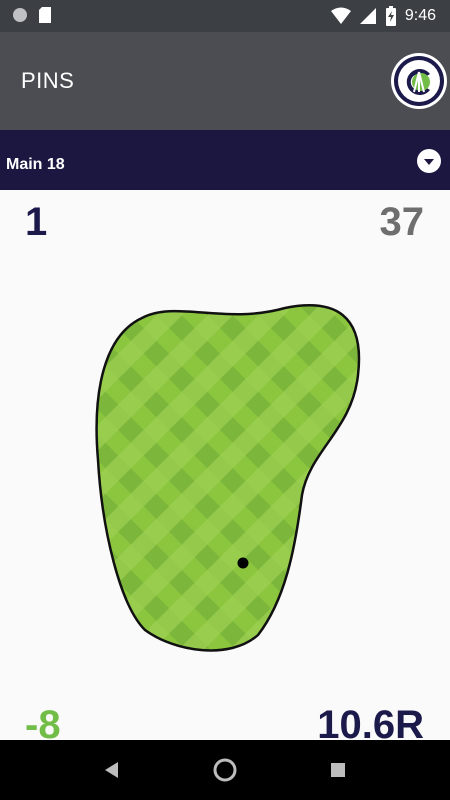  What do you see at coordinates (35, 165) in the screenshot?
I see `course-name: Main 18` at bounding box center [35, 165].